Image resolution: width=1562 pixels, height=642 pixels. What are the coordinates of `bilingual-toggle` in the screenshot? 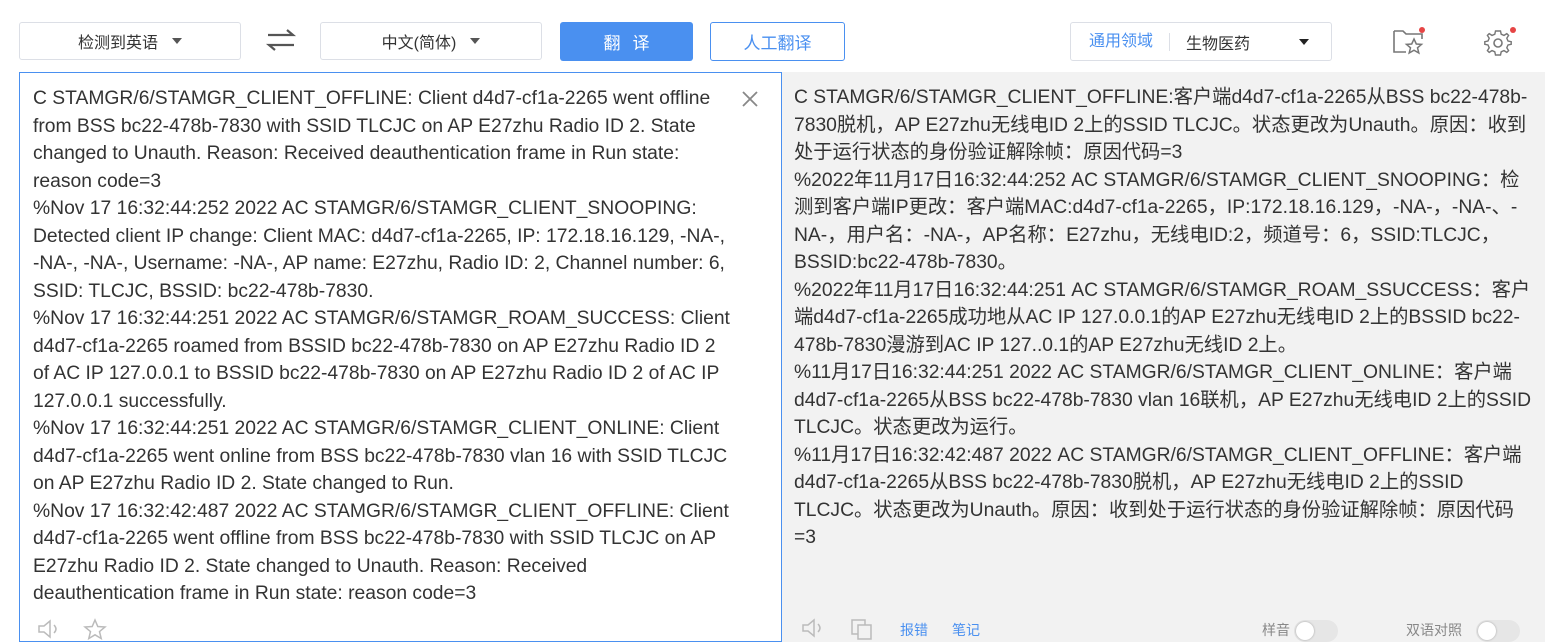 It's located at (1498, 631).